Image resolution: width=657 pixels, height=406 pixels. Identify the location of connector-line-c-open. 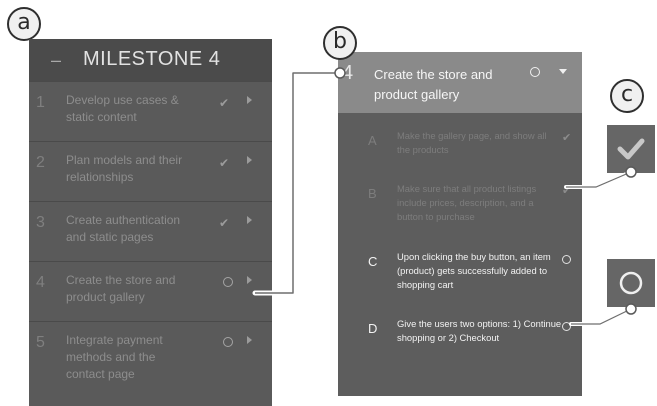
(601, 316).